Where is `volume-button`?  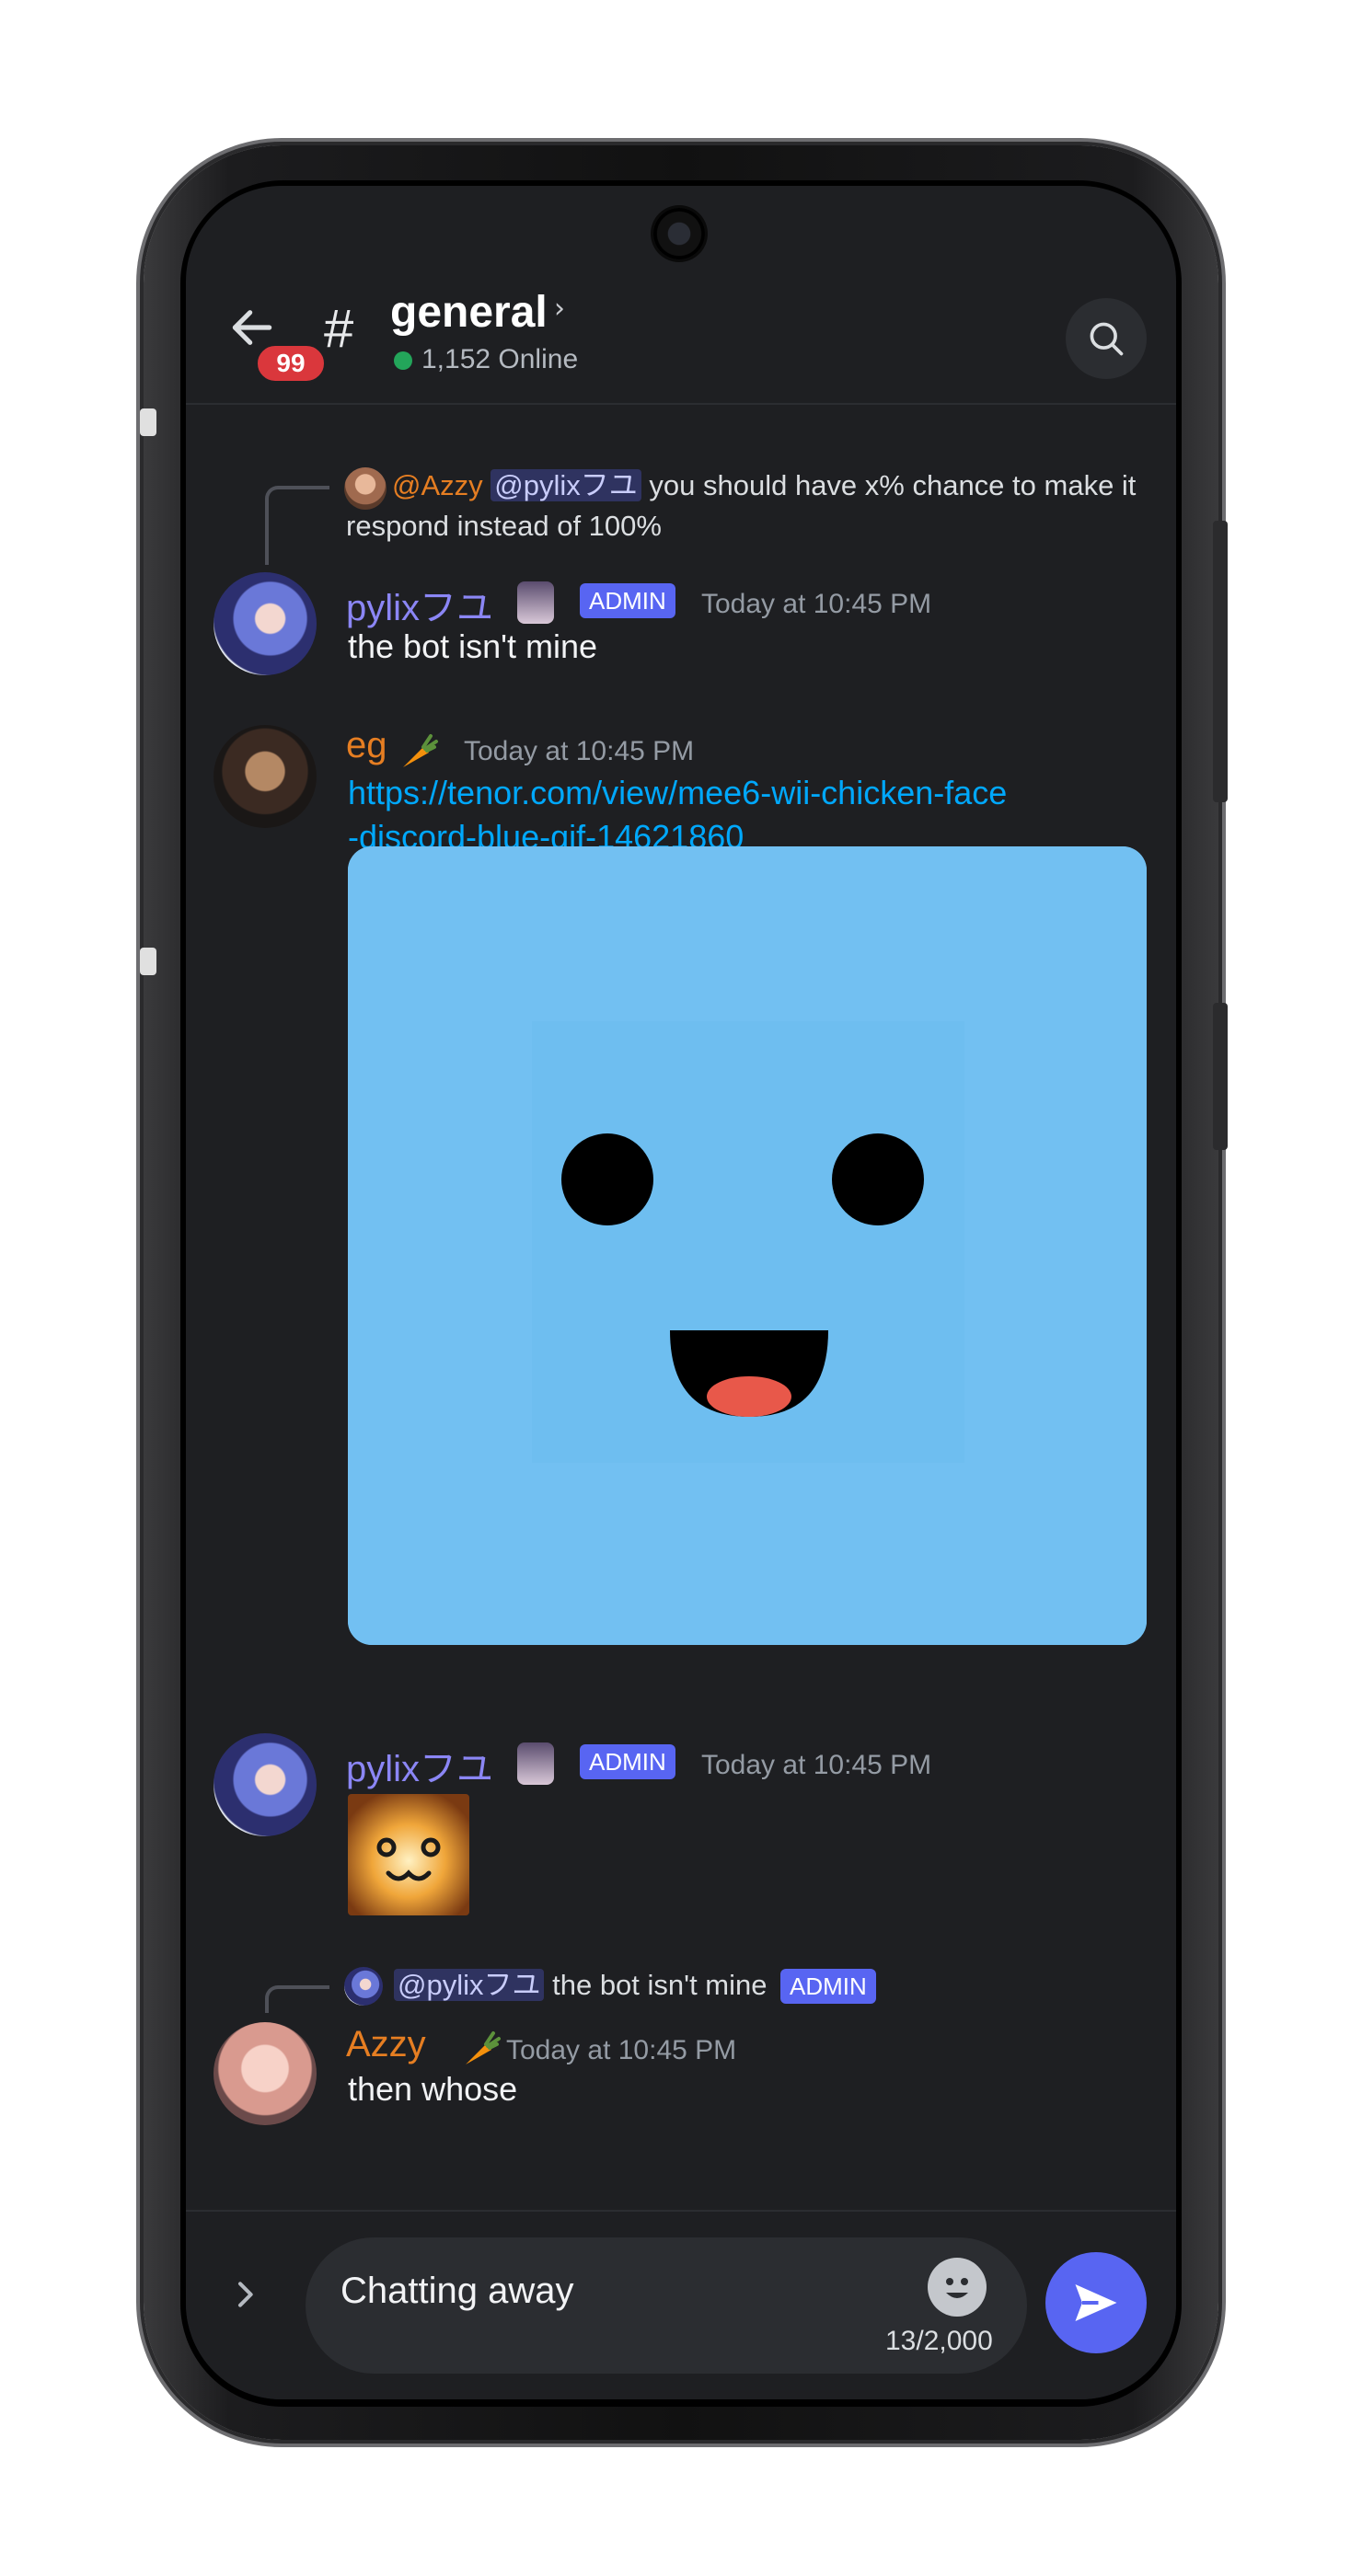
volume-button is located at coordinates (1221, 661).